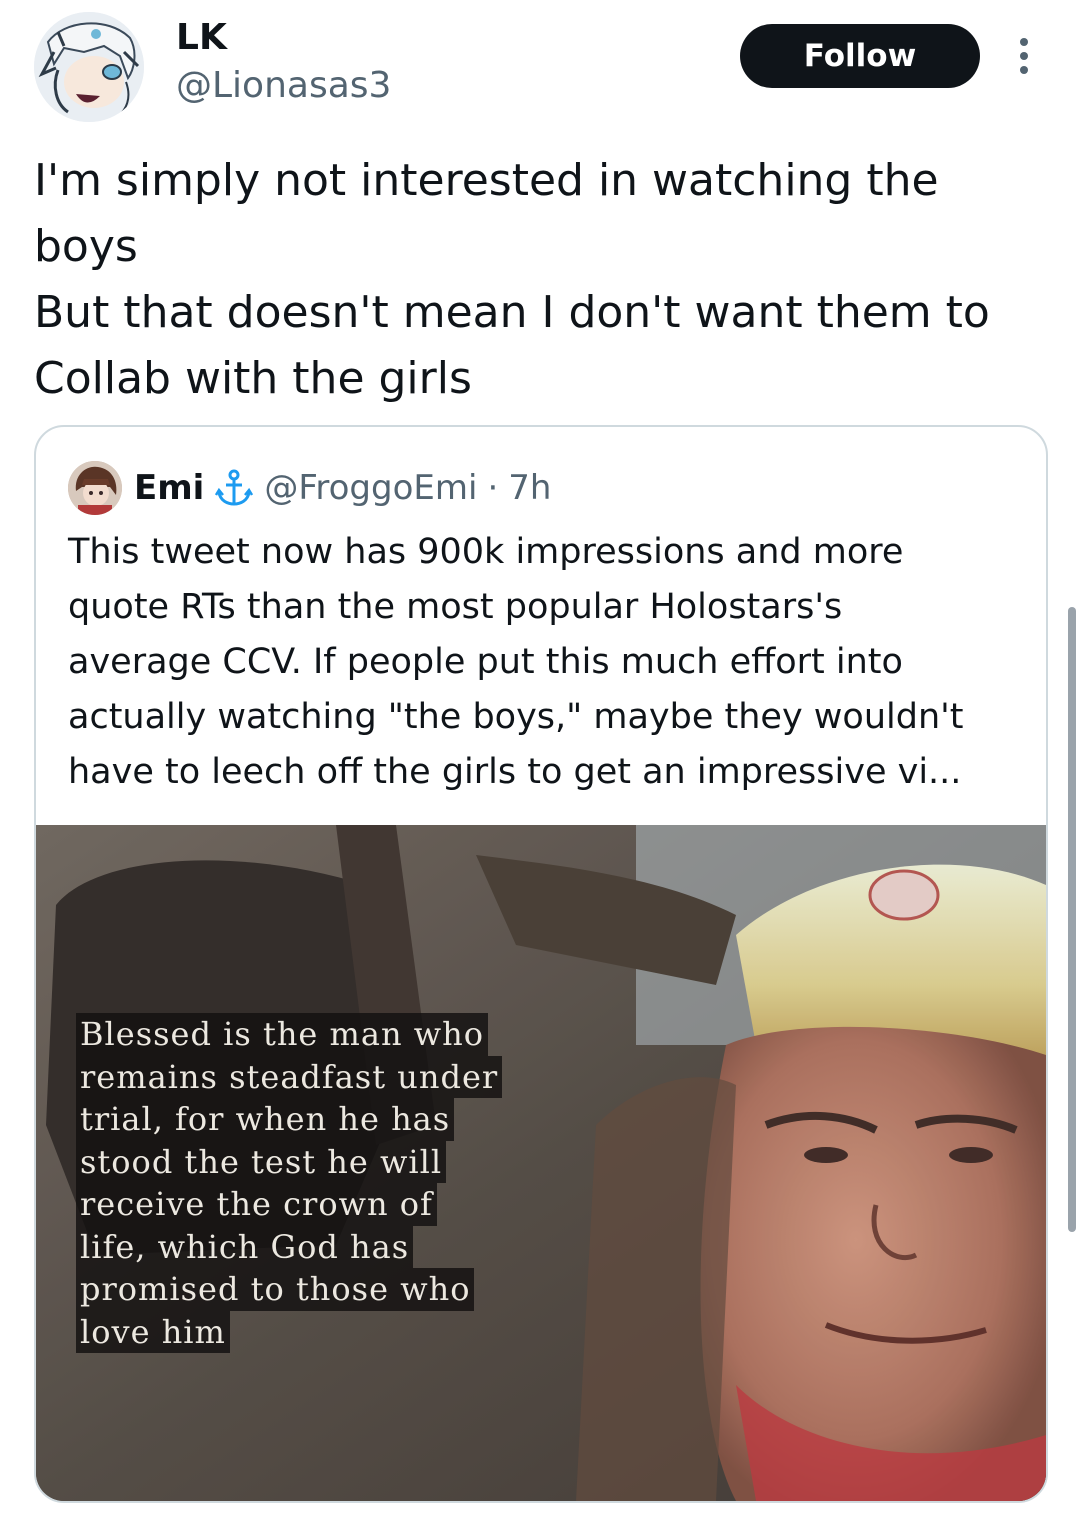  I want to click on anime-character-avatar-icon, so click(89, 67).